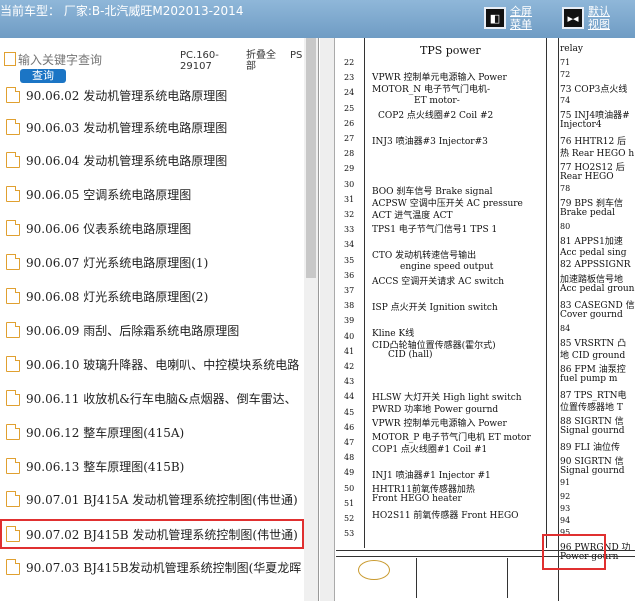 This screenshot has height=601, width=635. I want to click on pin-number: 25, so click(349, 108).